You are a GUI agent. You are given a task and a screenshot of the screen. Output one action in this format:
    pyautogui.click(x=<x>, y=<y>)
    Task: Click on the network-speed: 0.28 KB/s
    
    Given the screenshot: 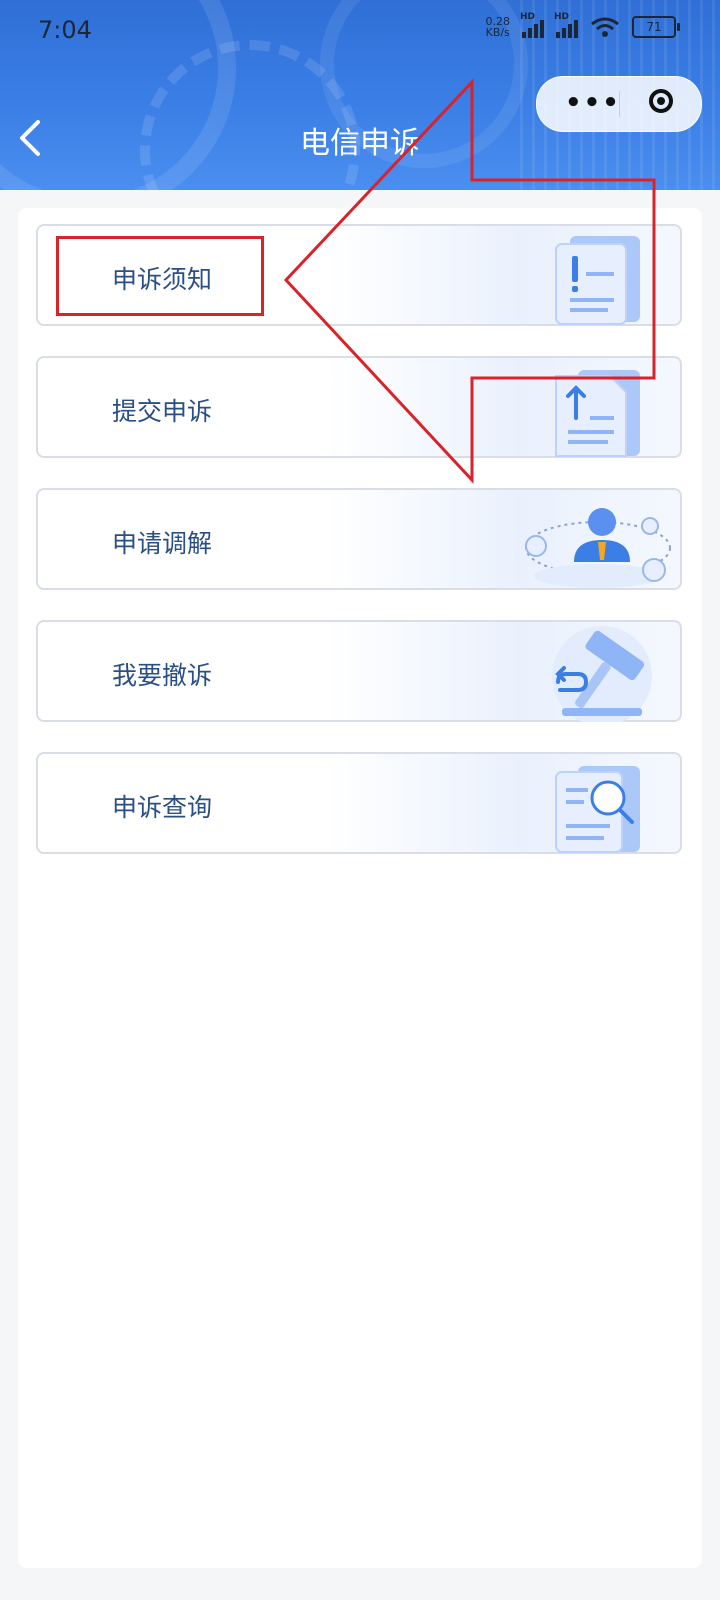 What is the action you would take?
    pyautogui.click(x=498, y=27)
    